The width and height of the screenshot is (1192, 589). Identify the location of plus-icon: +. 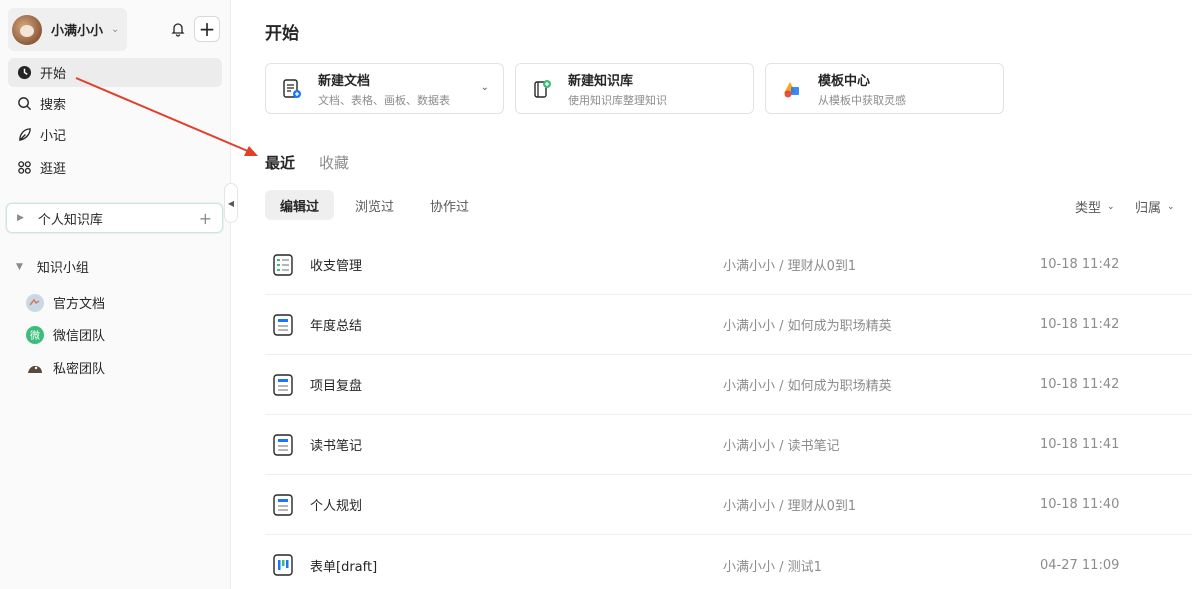
(207, 29).